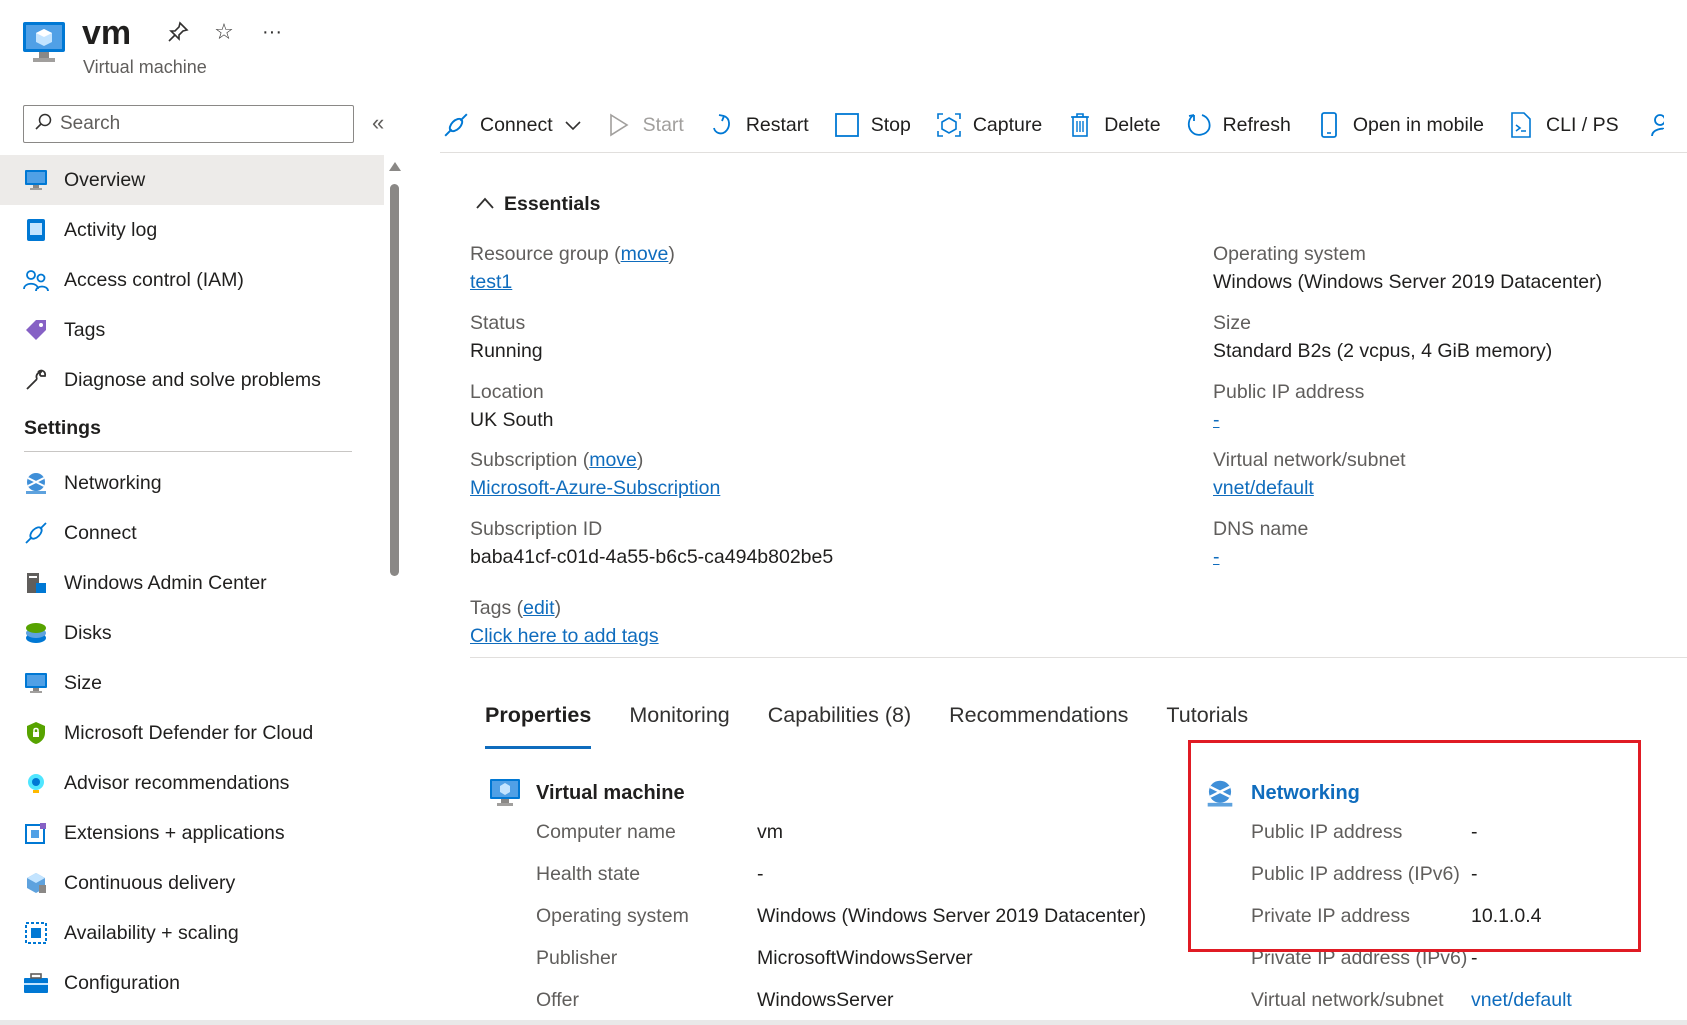 The width and height of the screenshot is (1687, 1025). What do you see at coordinates (1289, 254) in the screenshot?
I see `os-label: Operating system` at bounding box center [1289, 254].